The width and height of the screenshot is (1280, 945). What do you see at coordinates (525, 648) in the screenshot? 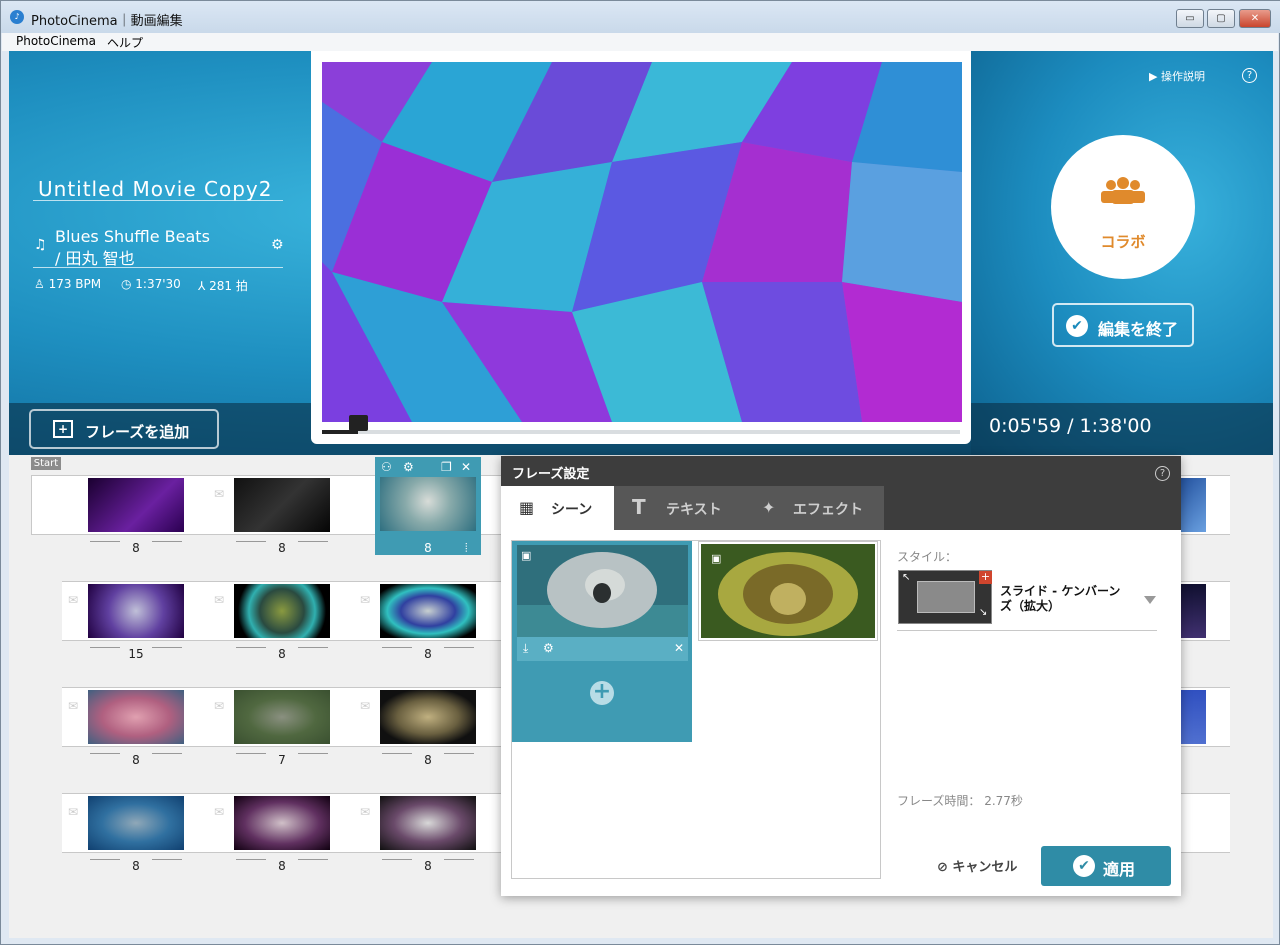
I see `replace-icon: ⤓` at bounding box center [525, 648].